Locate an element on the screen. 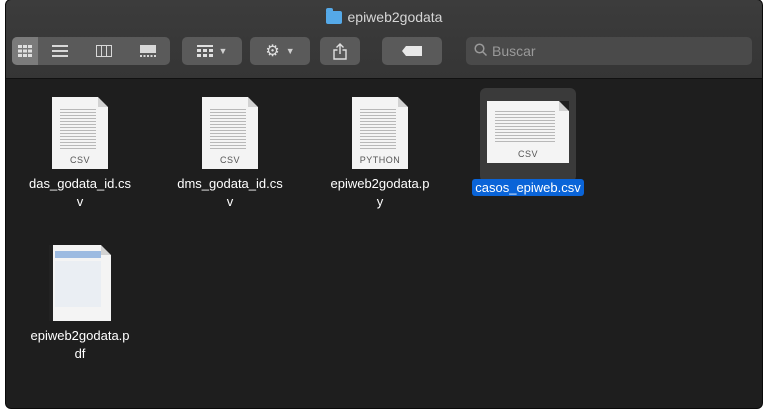  columns-icon is located at coordinates (104, 51).